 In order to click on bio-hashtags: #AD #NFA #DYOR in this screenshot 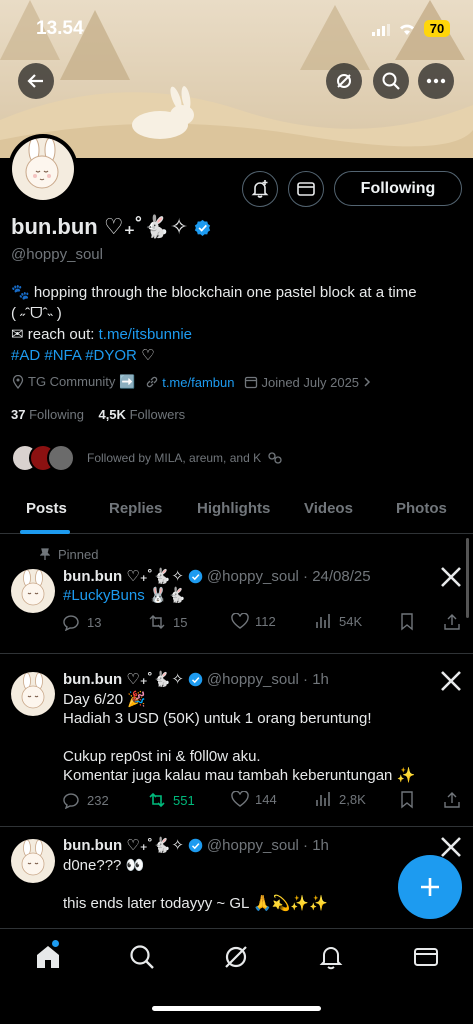, I will do `click(74, 355)`.